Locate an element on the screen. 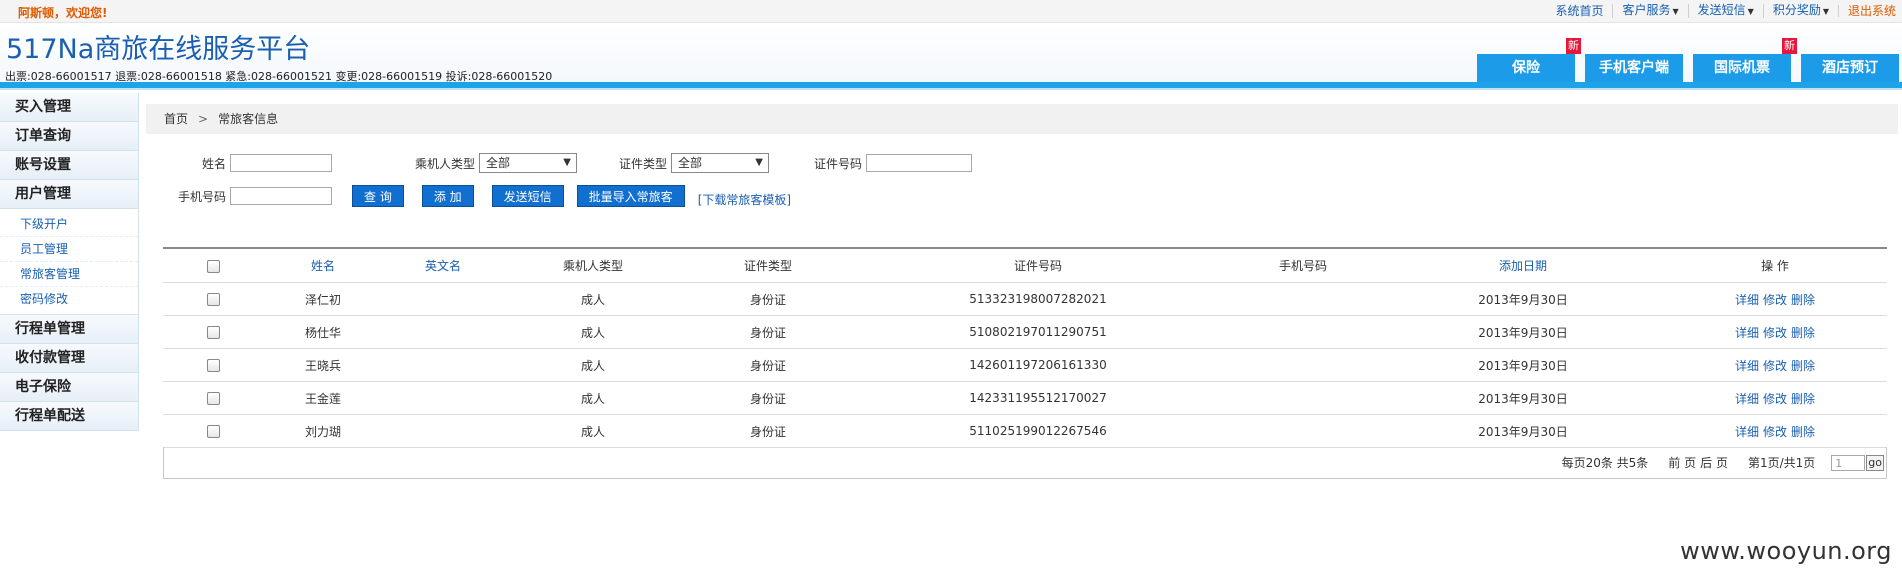  search-row-1: 姓名 乘机人类型 全部 ▼ 证件类型 全部 ▼ 证件号码 is located at coordinates (559, 163).